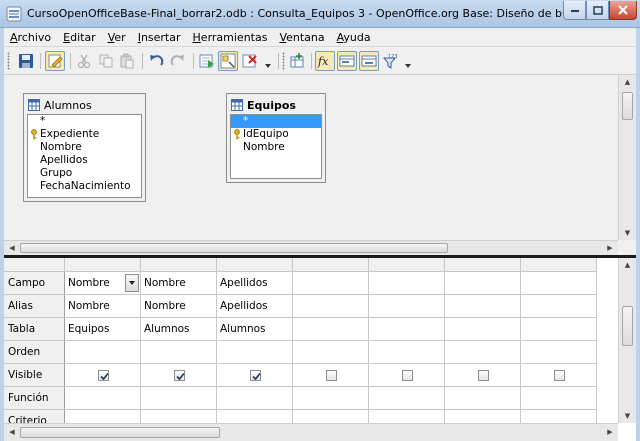 This screenshot has width=640, height=441. Describe the element at coordinates (106, 61) in the screenshot. I see `copy-button` at that location.